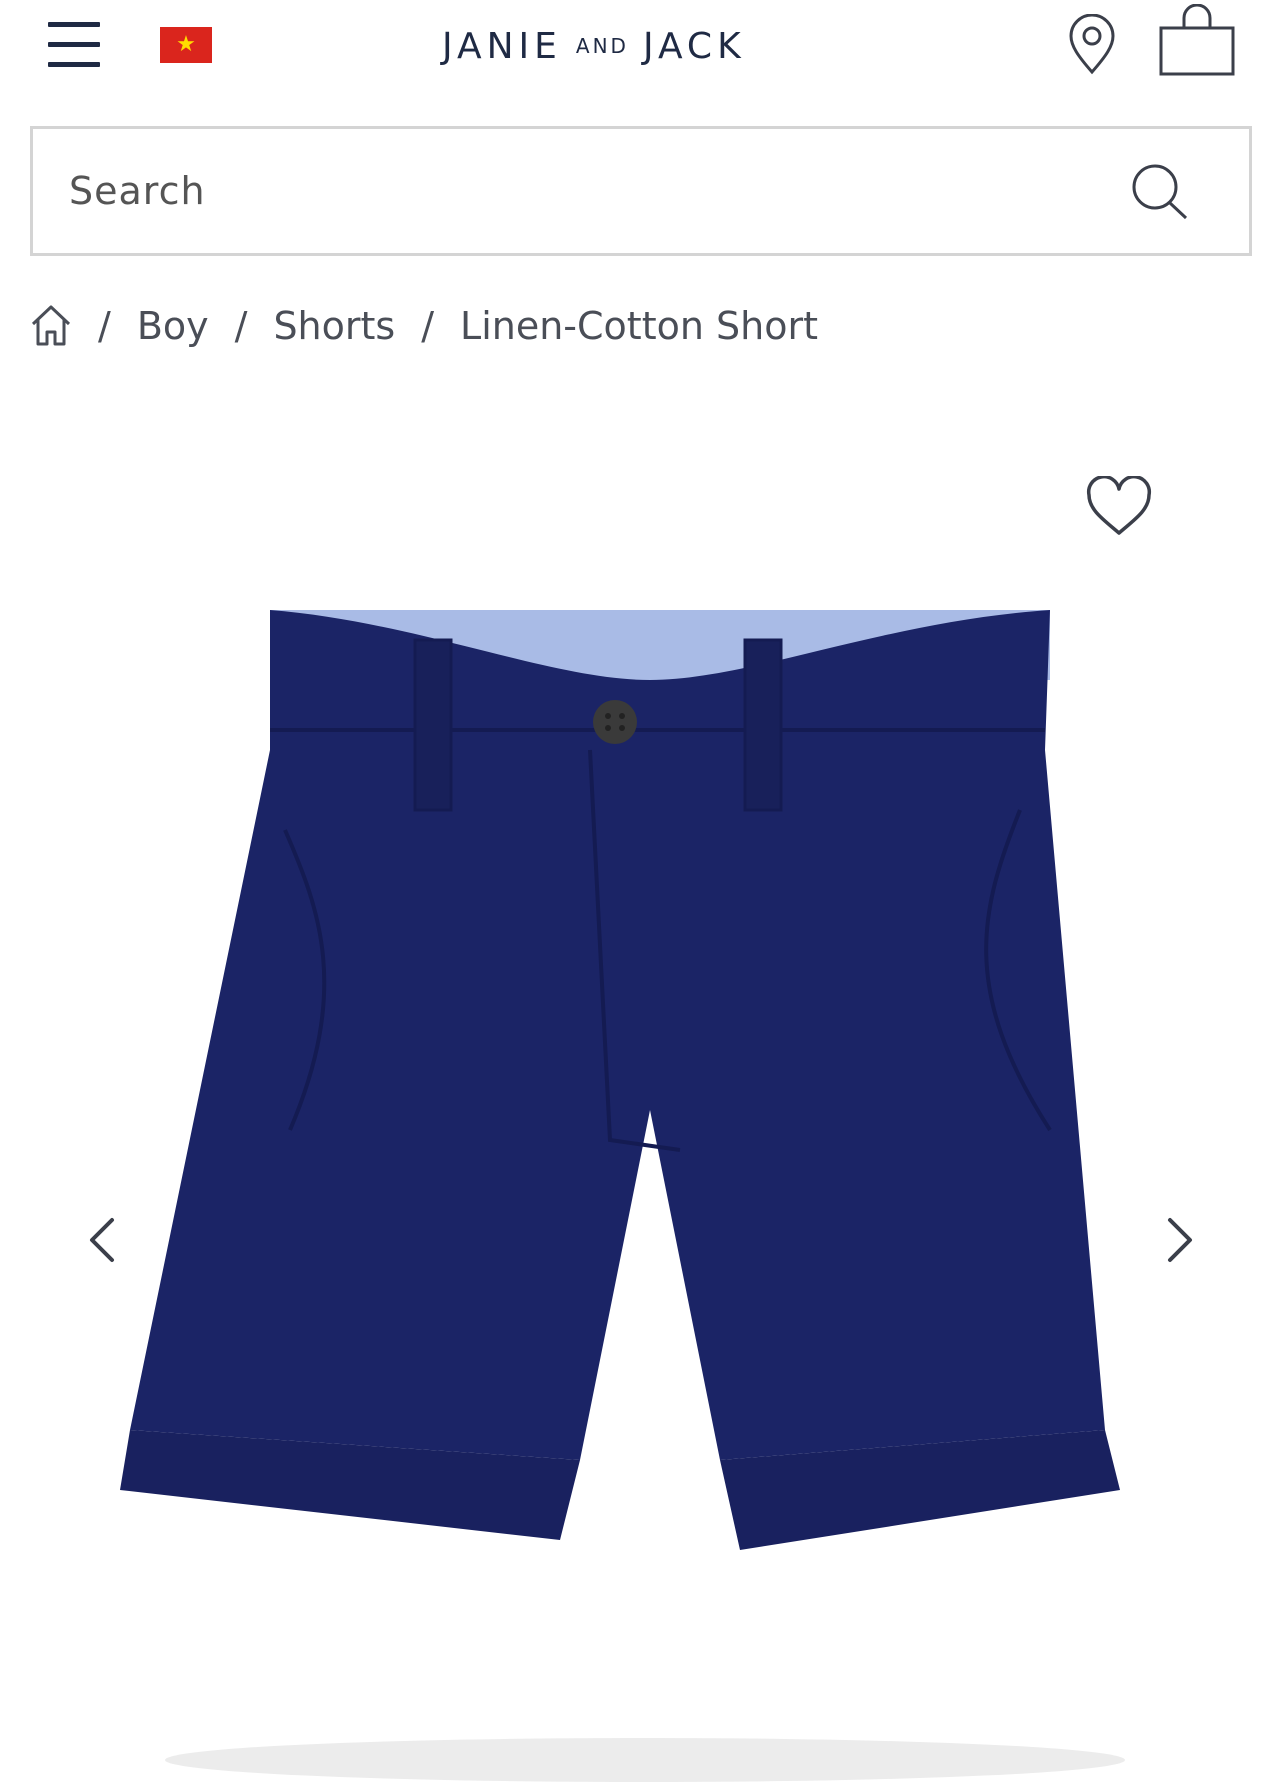 The height and width of the screenshot is (1790, 1284). Describe the element at coordinates (1119, 507) in the screenshot. I see `heart-icon` at that location.